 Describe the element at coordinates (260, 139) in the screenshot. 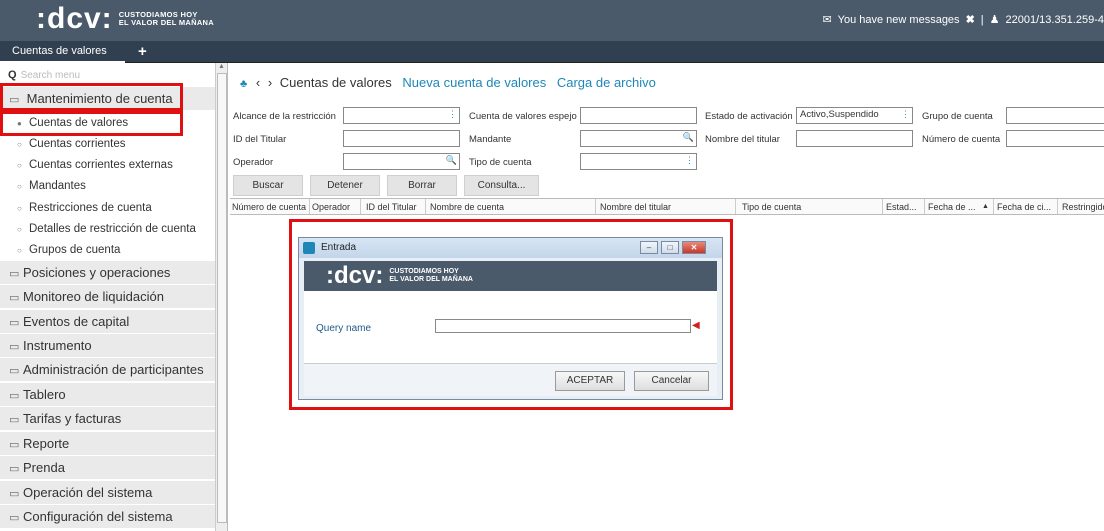

I see `titular-label: ID del Titular` at that location.